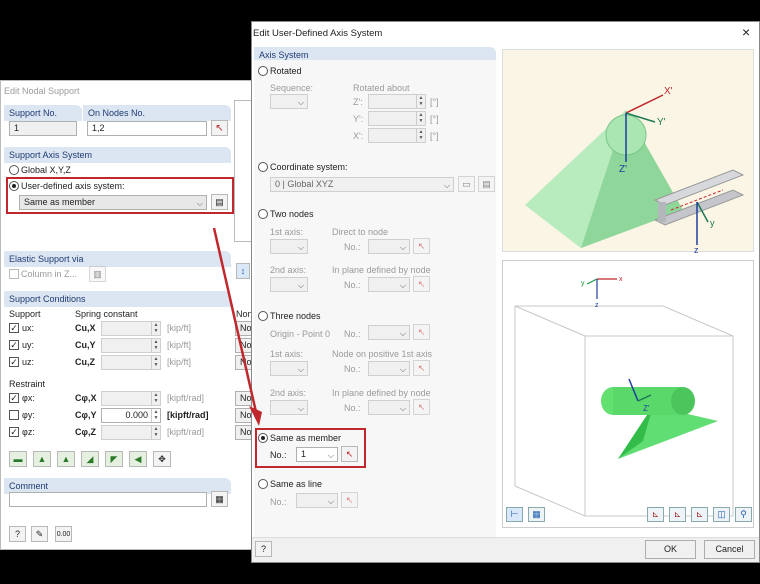  I want to click on edit-icon: ▤, so click(486, 183).